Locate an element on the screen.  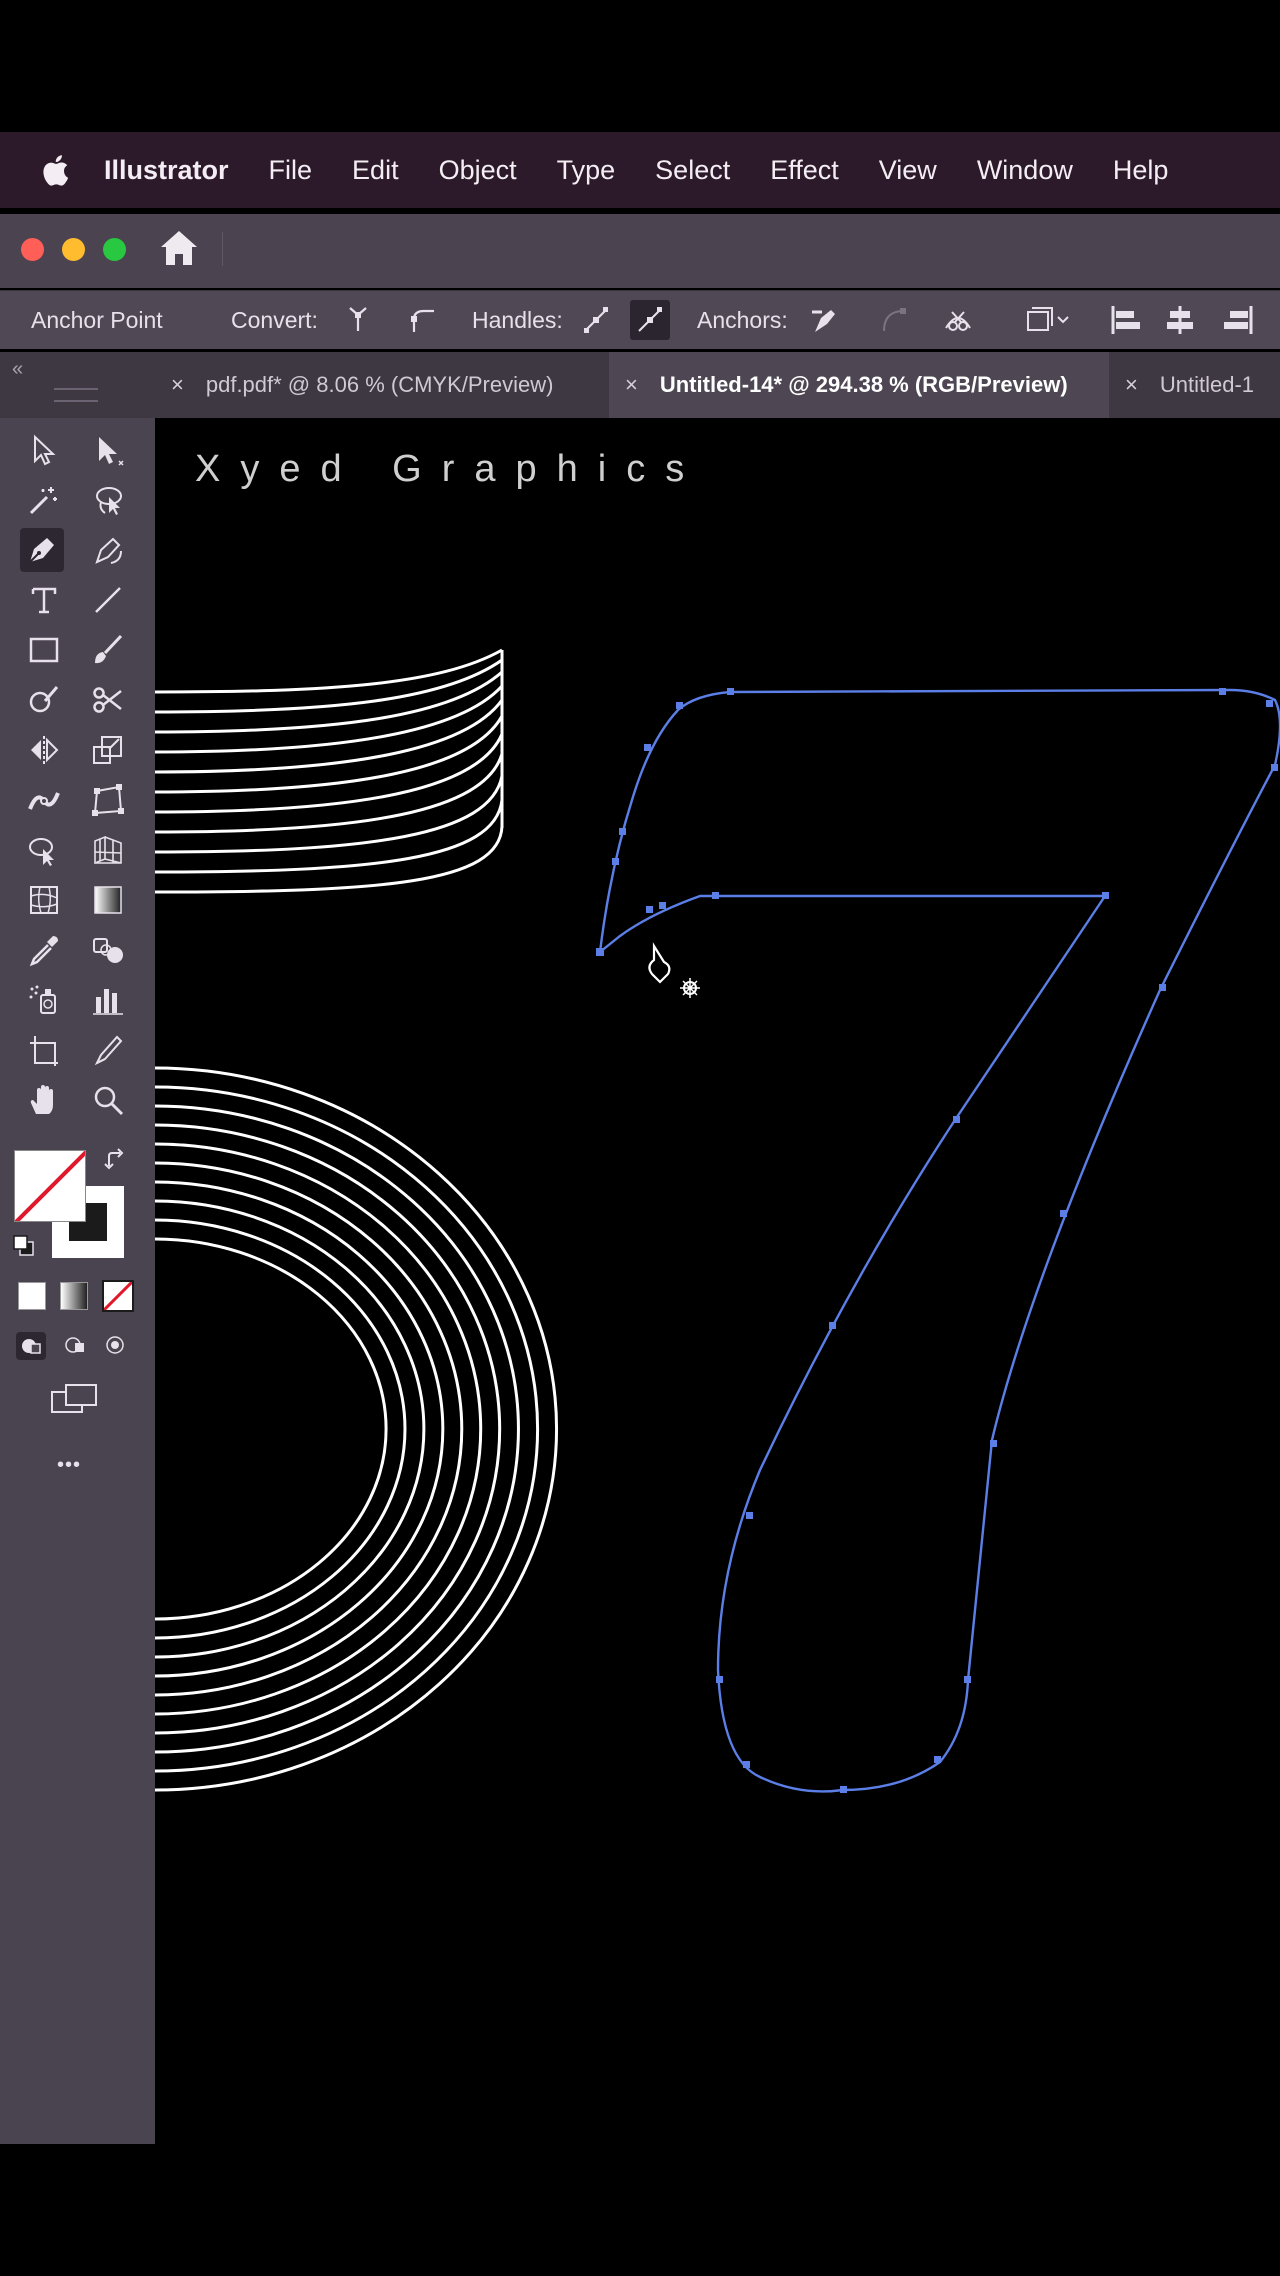
bottom-letterbox is located at coordinates (640, 2210).